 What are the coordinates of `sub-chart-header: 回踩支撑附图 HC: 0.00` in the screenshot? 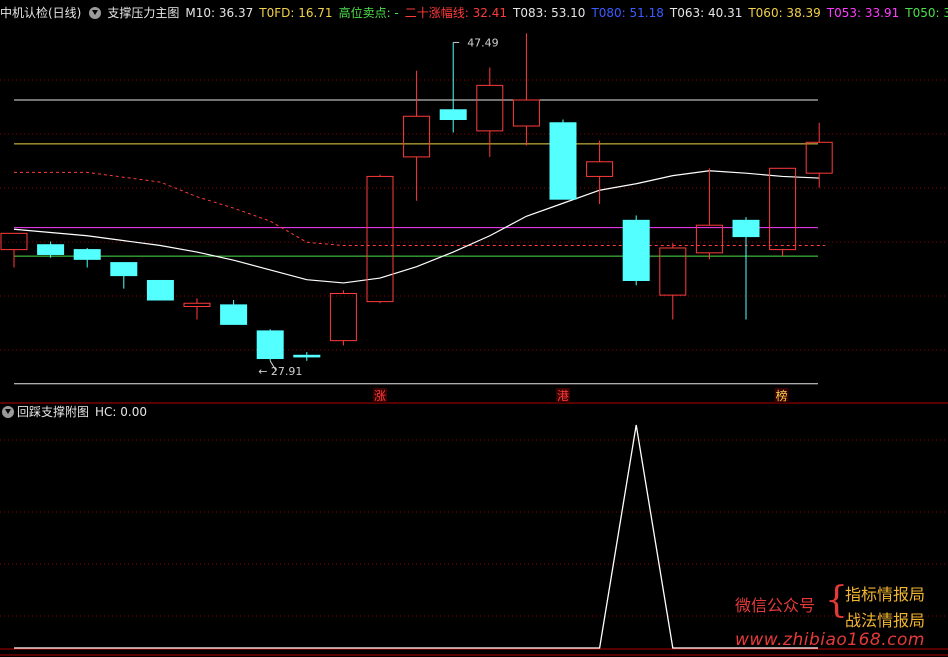 It's located at (73, 412).